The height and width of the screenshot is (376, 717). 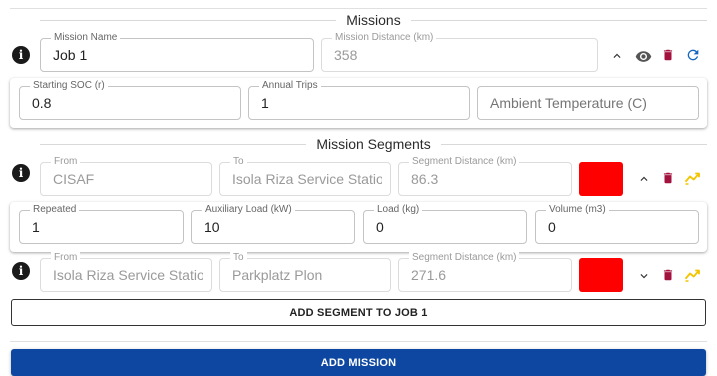 I want to click on repeated-value: 1, so click(x=103, y=227).